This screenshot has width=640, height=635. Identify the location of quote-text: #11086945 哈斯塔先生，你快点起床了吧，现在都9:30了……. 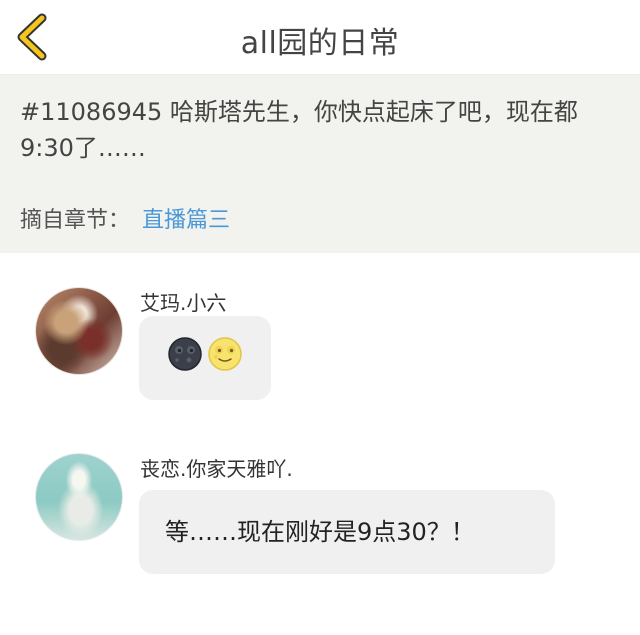
(299, 130).